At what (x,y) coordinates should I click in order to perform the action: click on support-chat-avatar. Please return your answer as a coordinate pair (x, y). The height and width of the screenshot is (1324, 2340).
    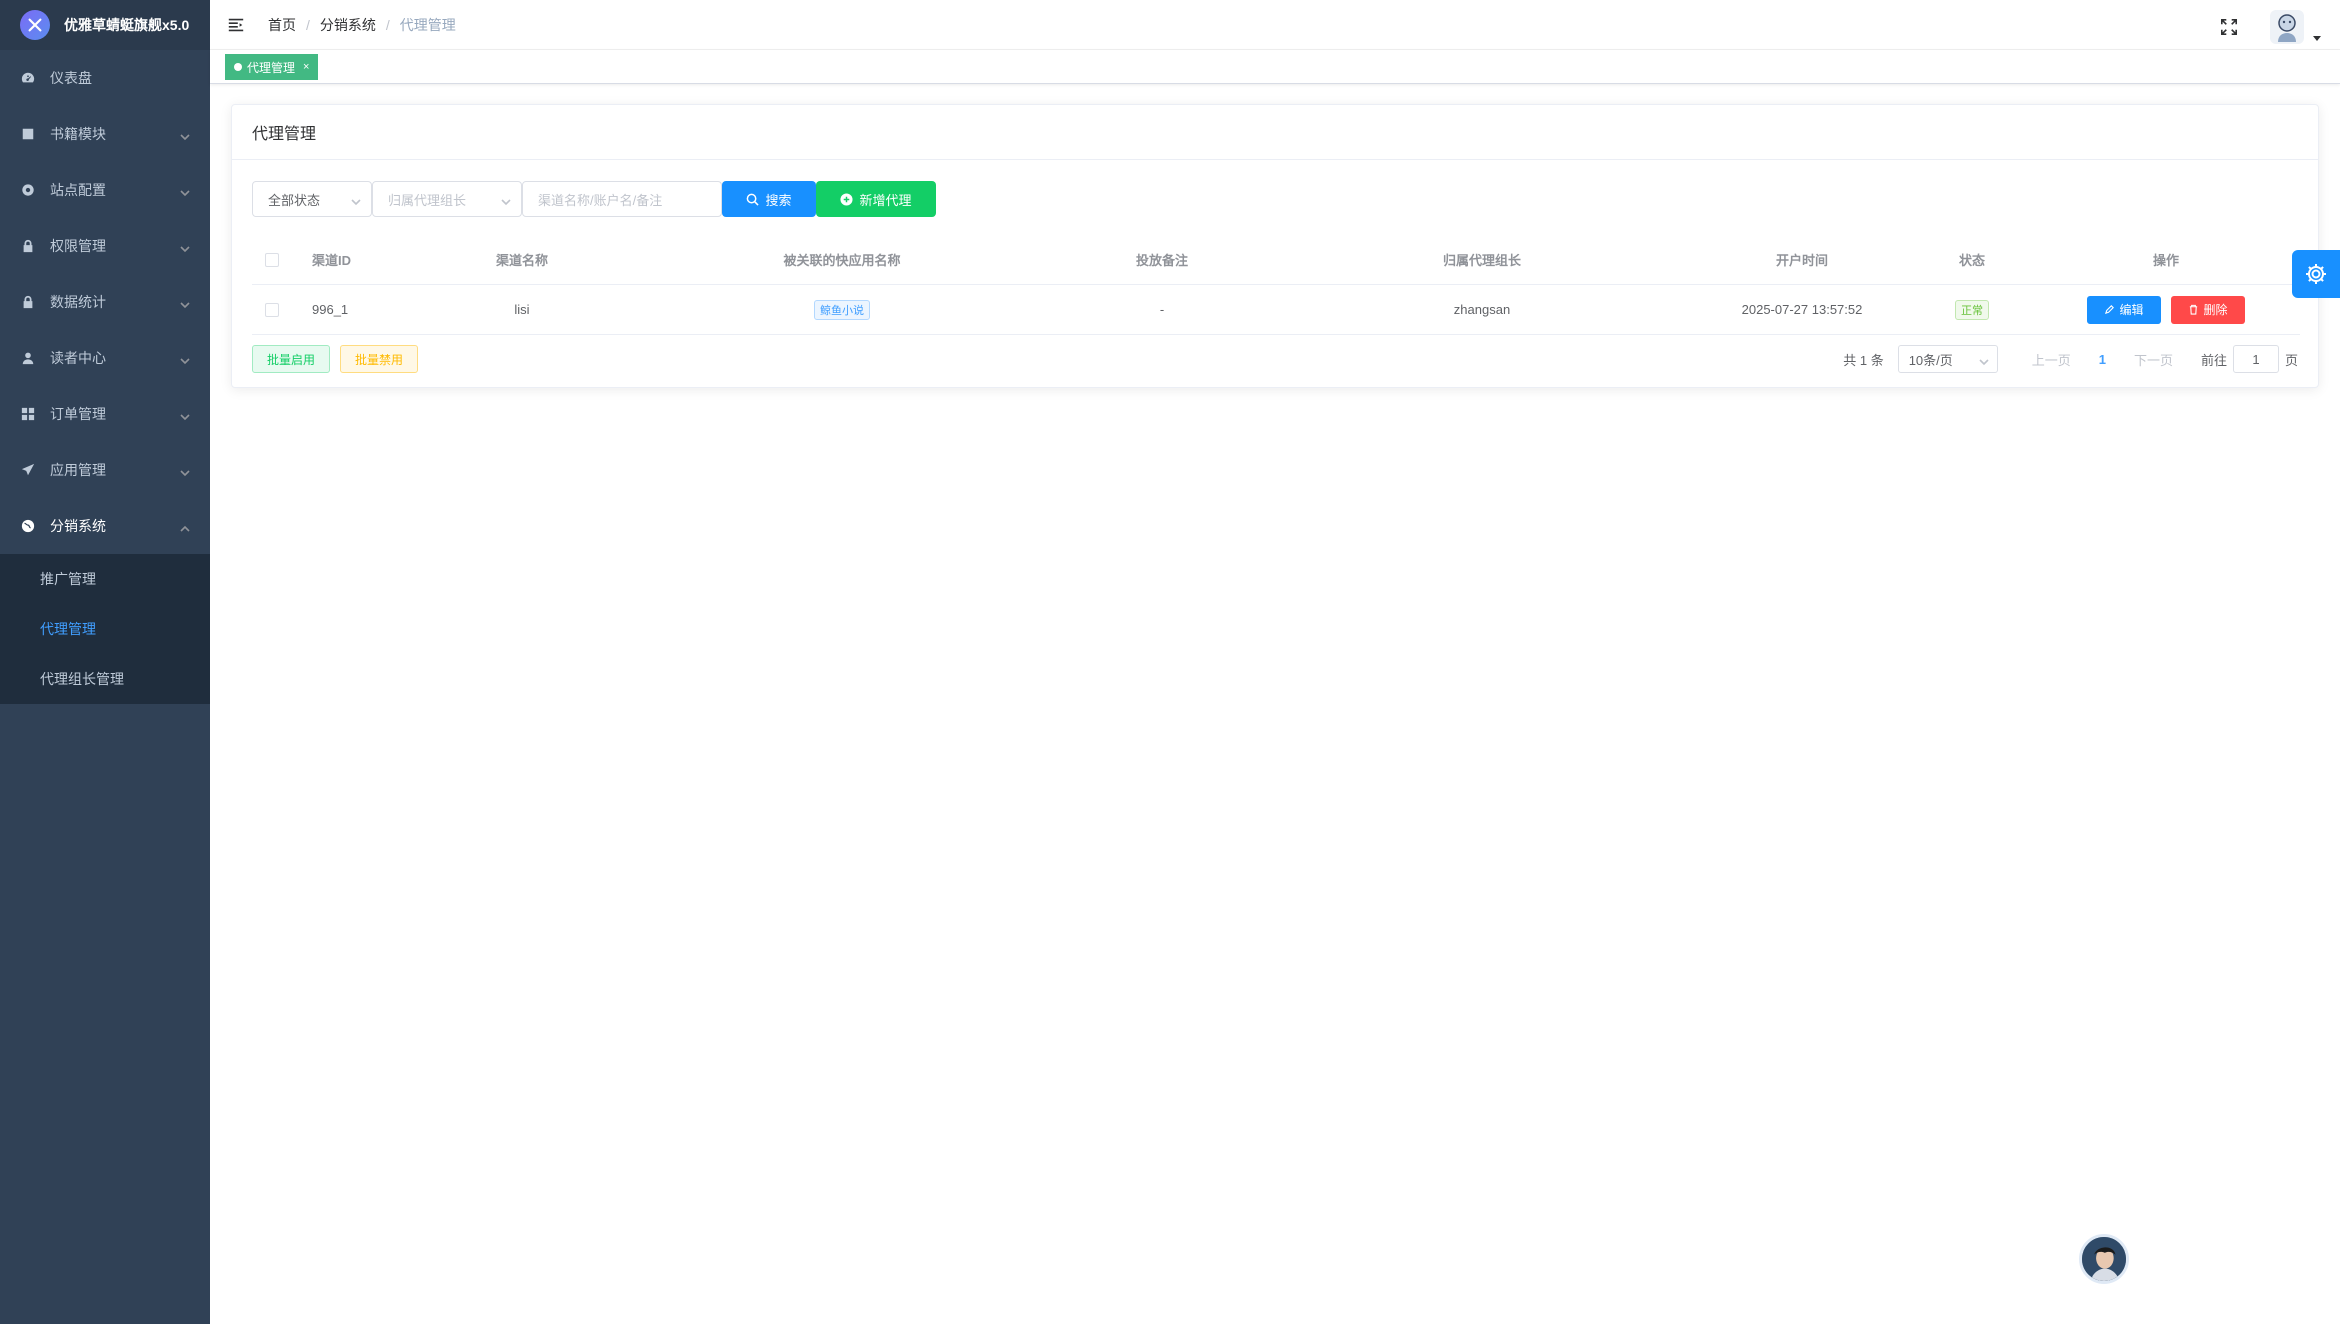
    Looking at the image, I should click on (2104, 1259).